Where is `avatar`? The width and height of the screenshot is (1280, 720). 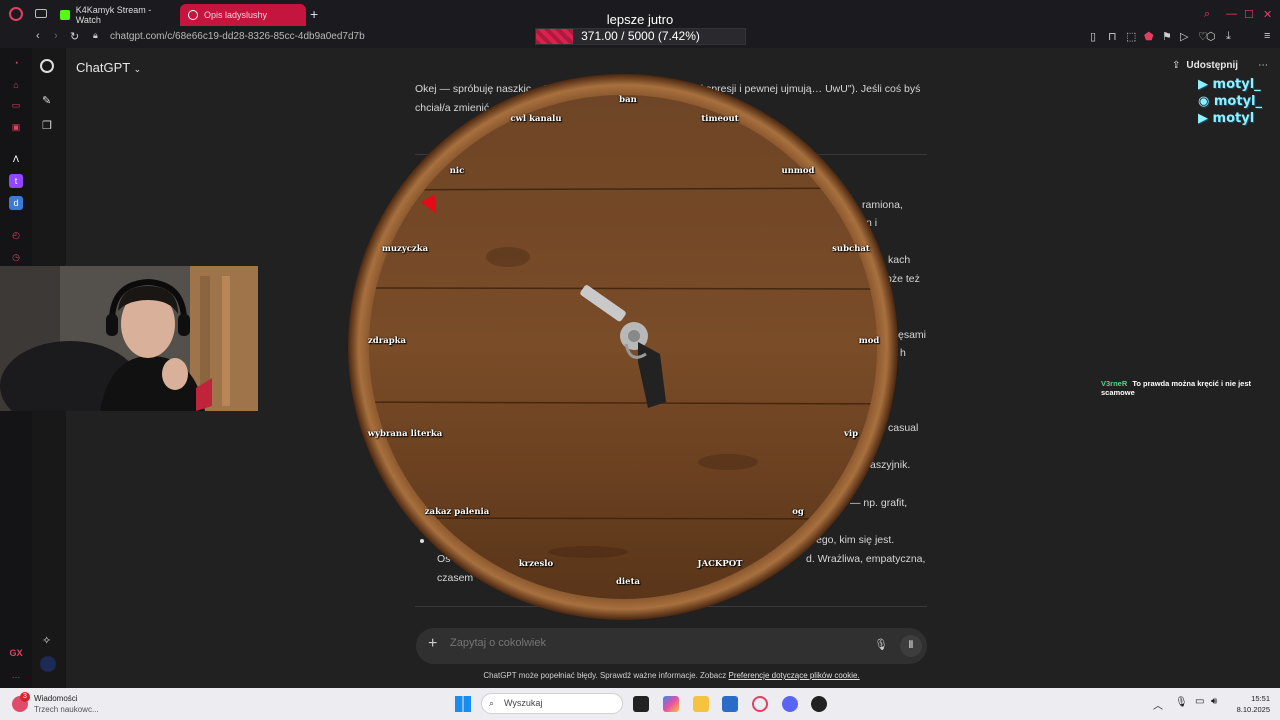
avatar is located at coordinates (48, 664).